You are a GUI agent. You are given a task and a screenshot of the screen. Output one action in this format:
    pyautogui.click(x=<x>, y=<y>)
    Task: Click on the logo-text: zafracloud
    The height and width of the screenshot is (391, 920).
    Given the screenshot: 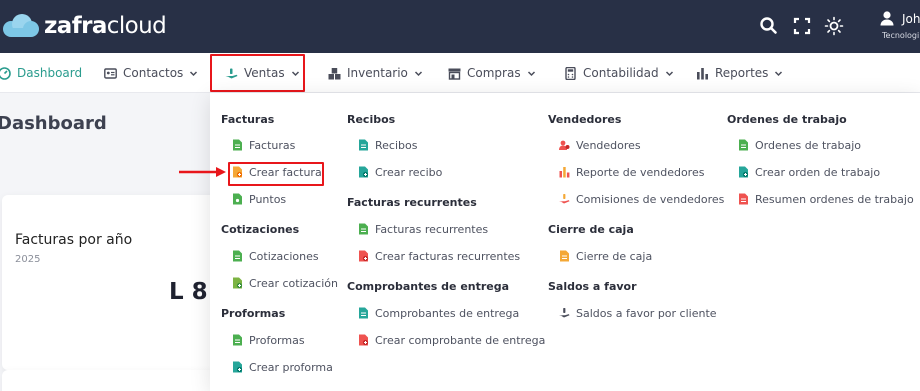 What is the action you would take?
    pyautogui.click(x=105, y=26)
    